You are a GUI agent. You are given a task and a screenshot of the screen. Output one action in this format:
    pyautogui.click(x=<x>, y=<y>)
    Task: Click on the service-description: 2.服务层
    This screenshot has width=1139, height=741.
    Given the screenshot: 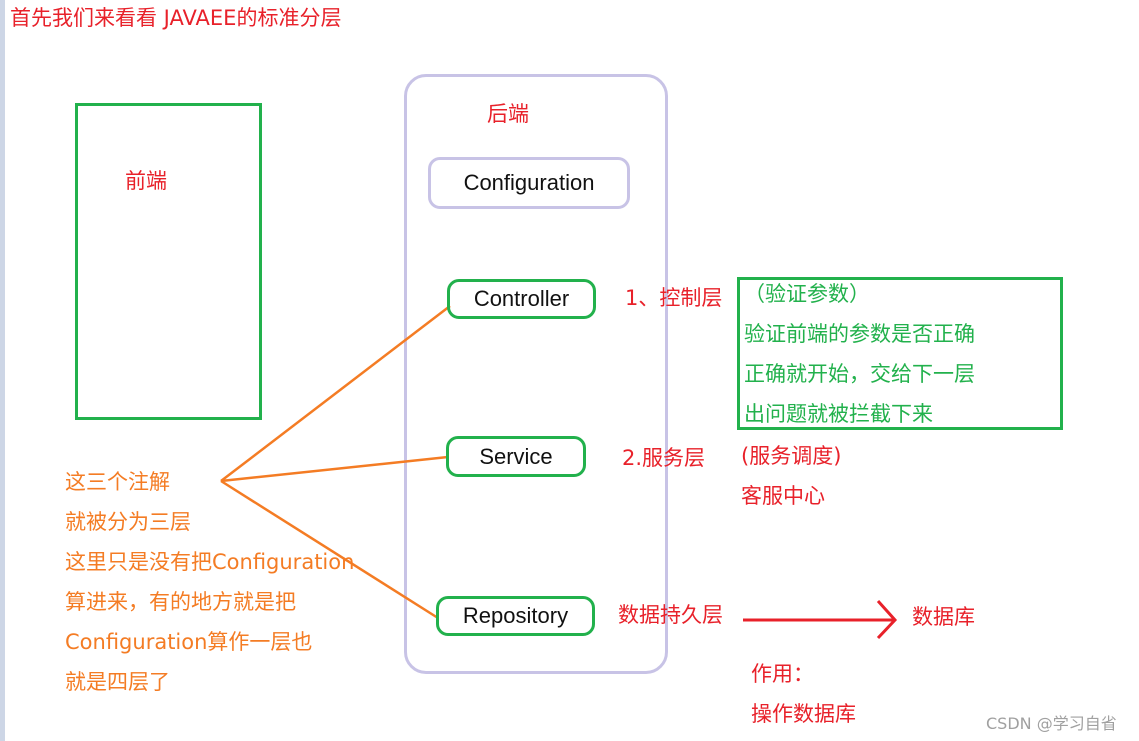 What is the action you would take?
    pyautogui.click(x=664, y=458)
    